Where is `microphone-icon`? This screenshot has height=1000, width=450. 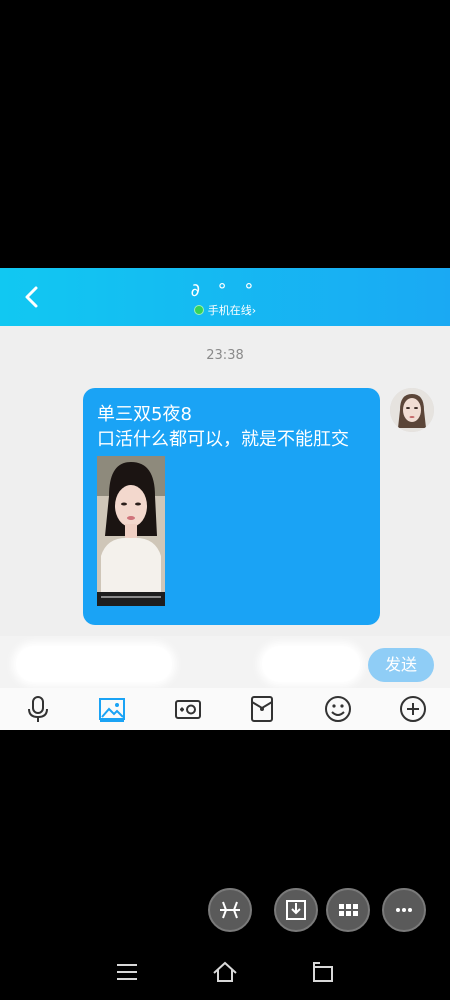
microphone-icon is located at coordinates (38, 709).